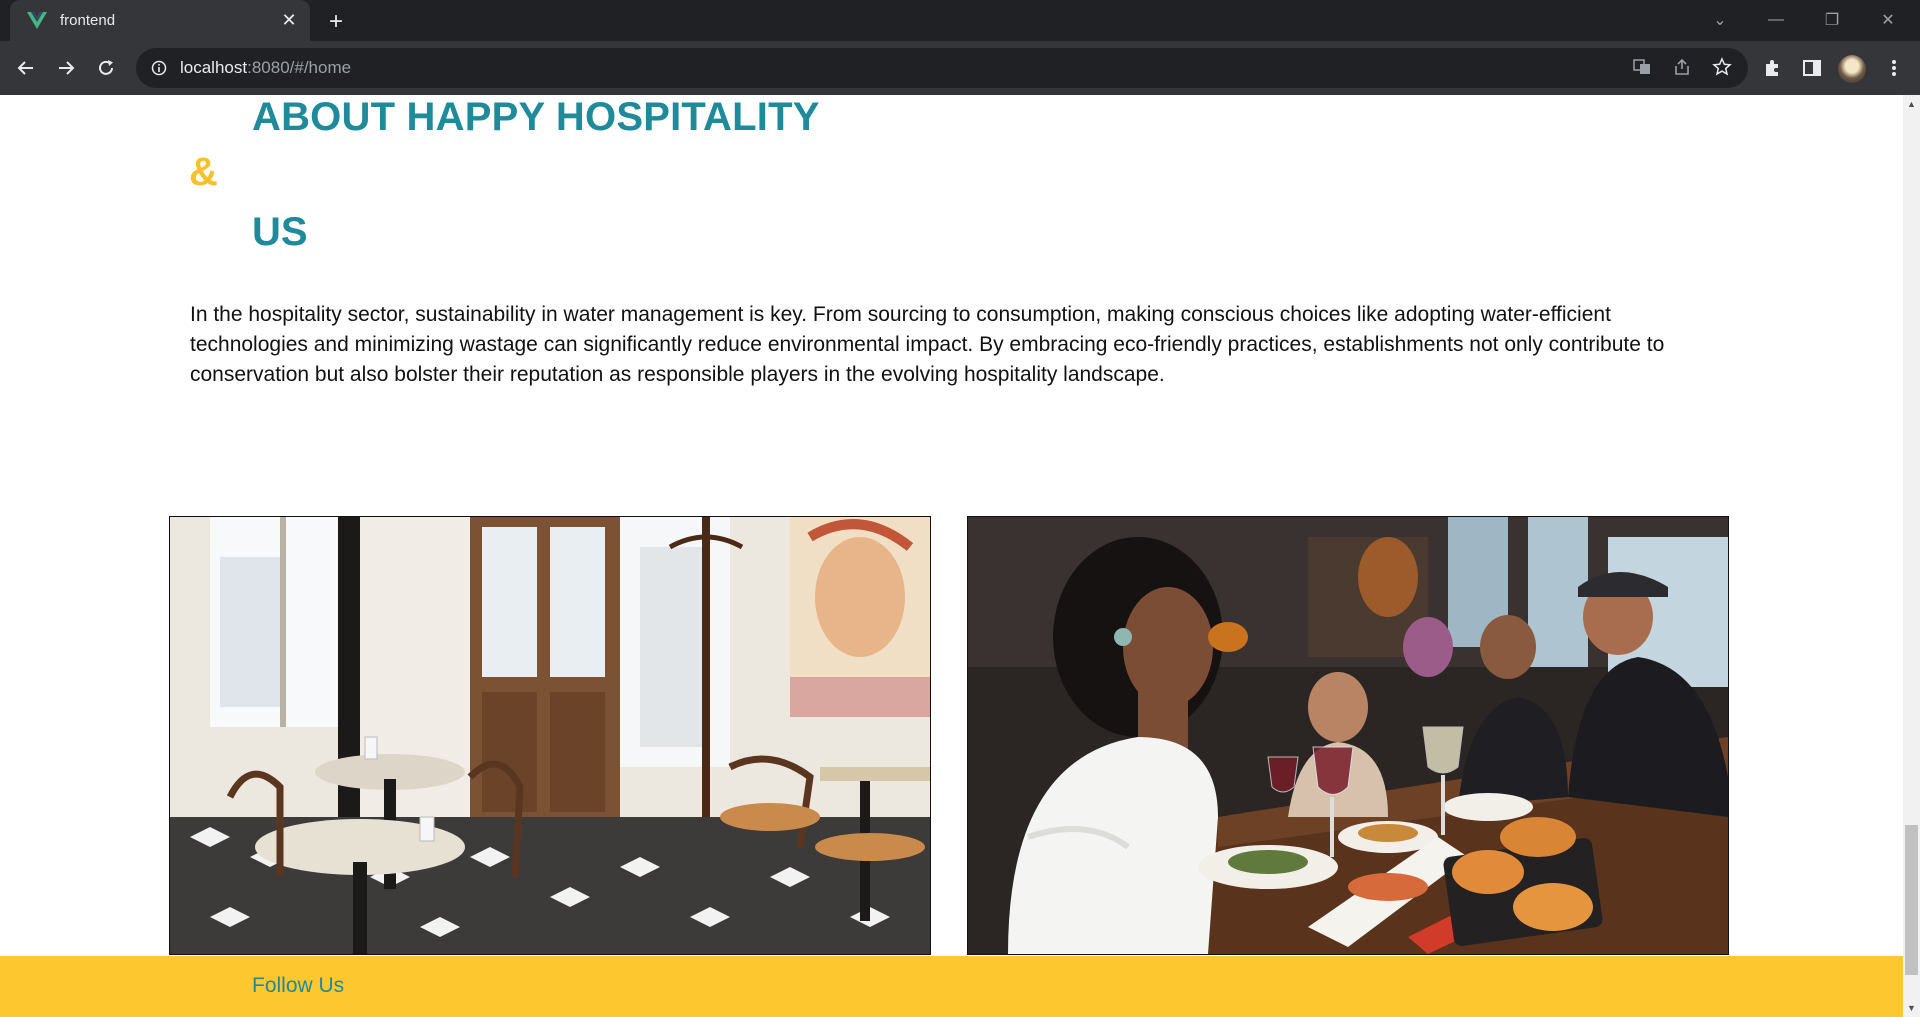 The image size is (1920, 1017). I want to click on tab-strip: frontend ✕ + ⌄ — ❐ ✕, so click(960, 20).